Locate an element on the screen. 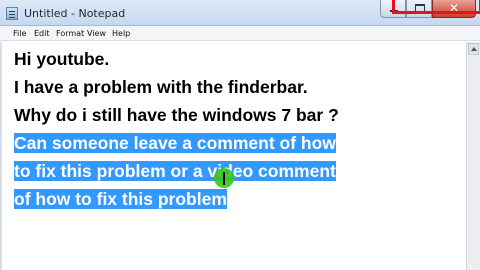 The height and width of the screenshot is (270, 480). selection: to fix this problem or a video comment is located at coordinates (175, 171).